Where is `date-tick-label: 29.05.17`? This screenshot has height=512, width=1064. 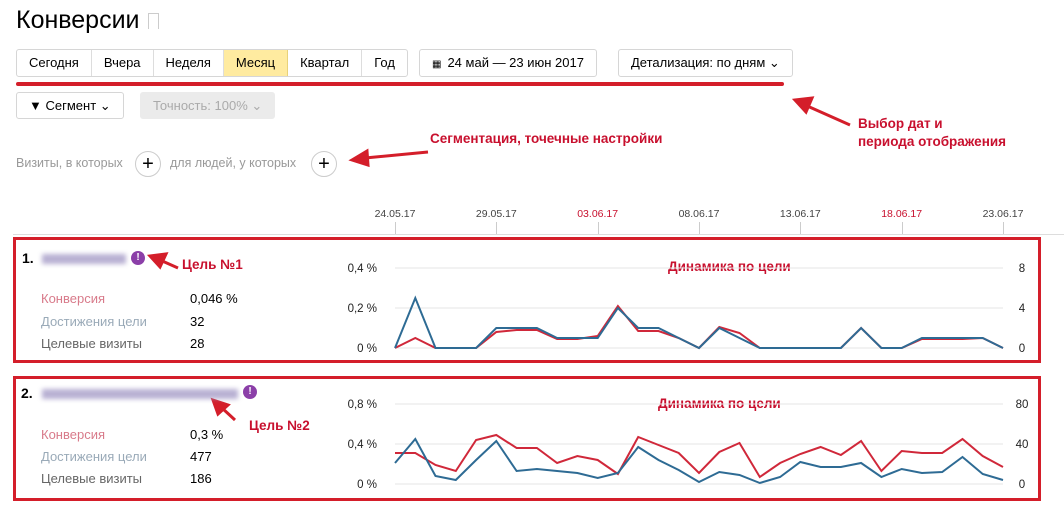 date-tick-label: 29.05.17 is located at coordinates (496, 214).